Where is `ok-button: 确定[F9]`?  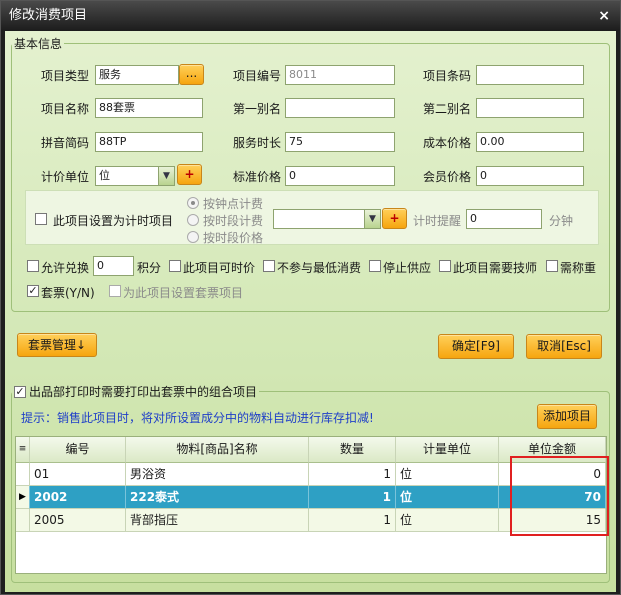 ok-button: 确定[F9] is located at coordinates (476, 346).